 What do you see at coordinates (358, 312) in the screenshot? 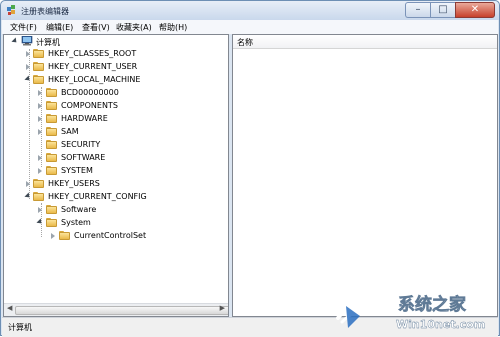
I see `watermark-logo-icon` at bounding box center [358, 312].